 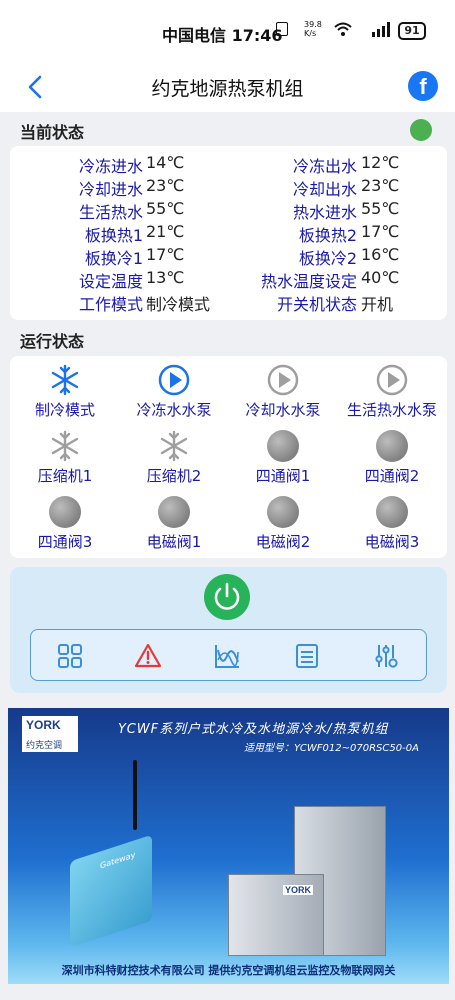 What do you see at coordinates (324, 166) in the screenshot?
I see `status-label: 冷冻出水` at bounding box center [324, 166].